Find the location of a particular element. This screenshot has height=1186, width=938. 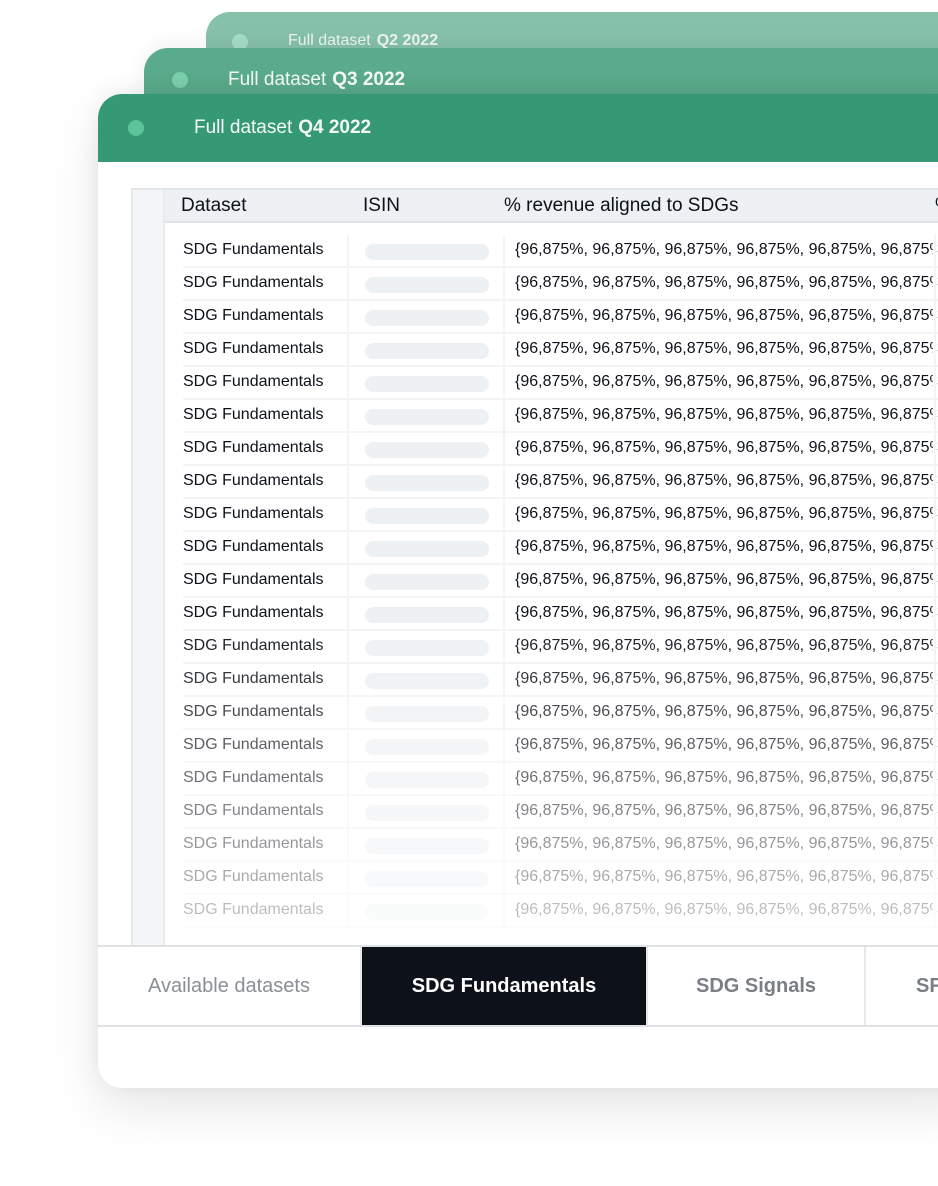

tab-sdg-signals: SDG Signals is located at coordinates (757, 986).